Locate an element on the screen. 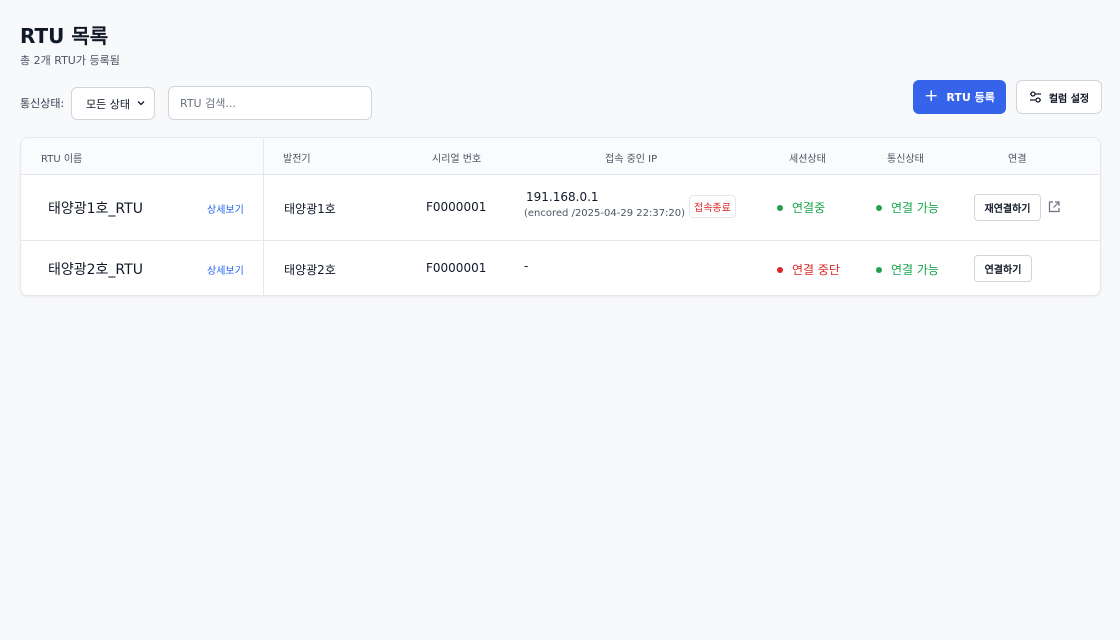 Image resolution: width=1120 pixels, height=640 pixels. table-header: RTU 이름 발전기 시리얼 번호 접속 중인 IP 세션상태 통신상태 연결 is located at coordinates (560, 156).